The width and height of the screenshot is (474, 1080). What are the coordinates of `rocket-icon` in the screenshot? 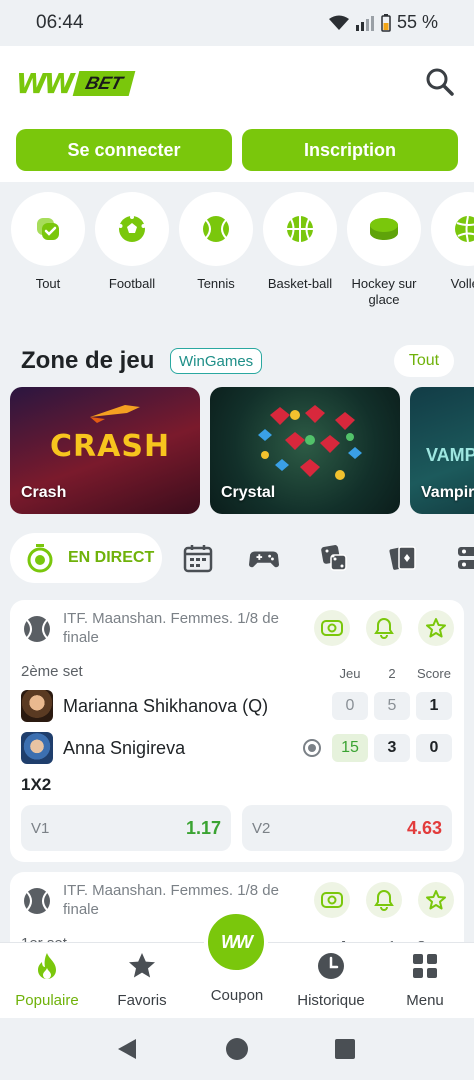 It's located at (115, 414).